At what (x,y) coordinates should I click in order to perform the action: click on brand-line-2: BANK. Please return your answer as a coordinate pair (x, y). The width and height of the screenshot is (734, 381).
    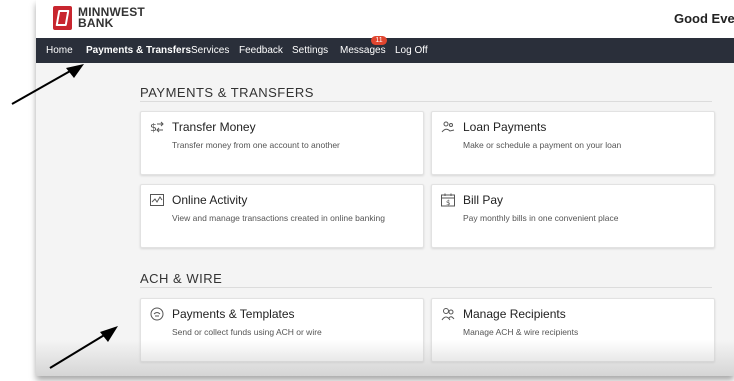
    Looking at the image, I should click on (96, 23).